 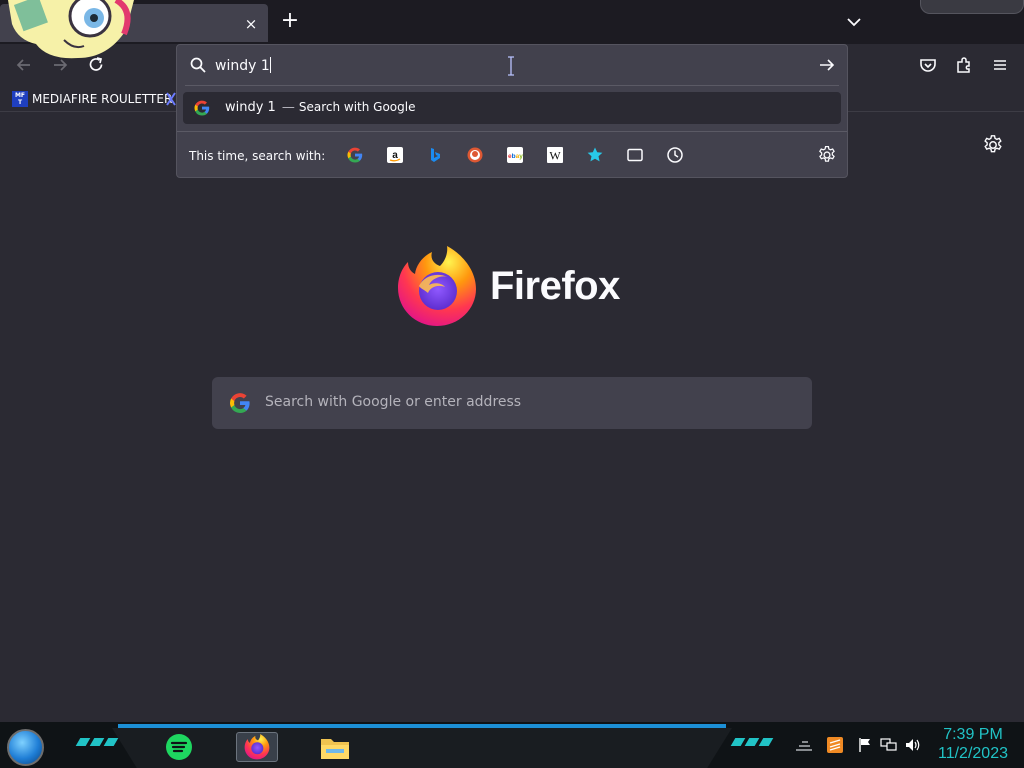 I want to click on list-all-tabs-button, so click(x=854, y=22).